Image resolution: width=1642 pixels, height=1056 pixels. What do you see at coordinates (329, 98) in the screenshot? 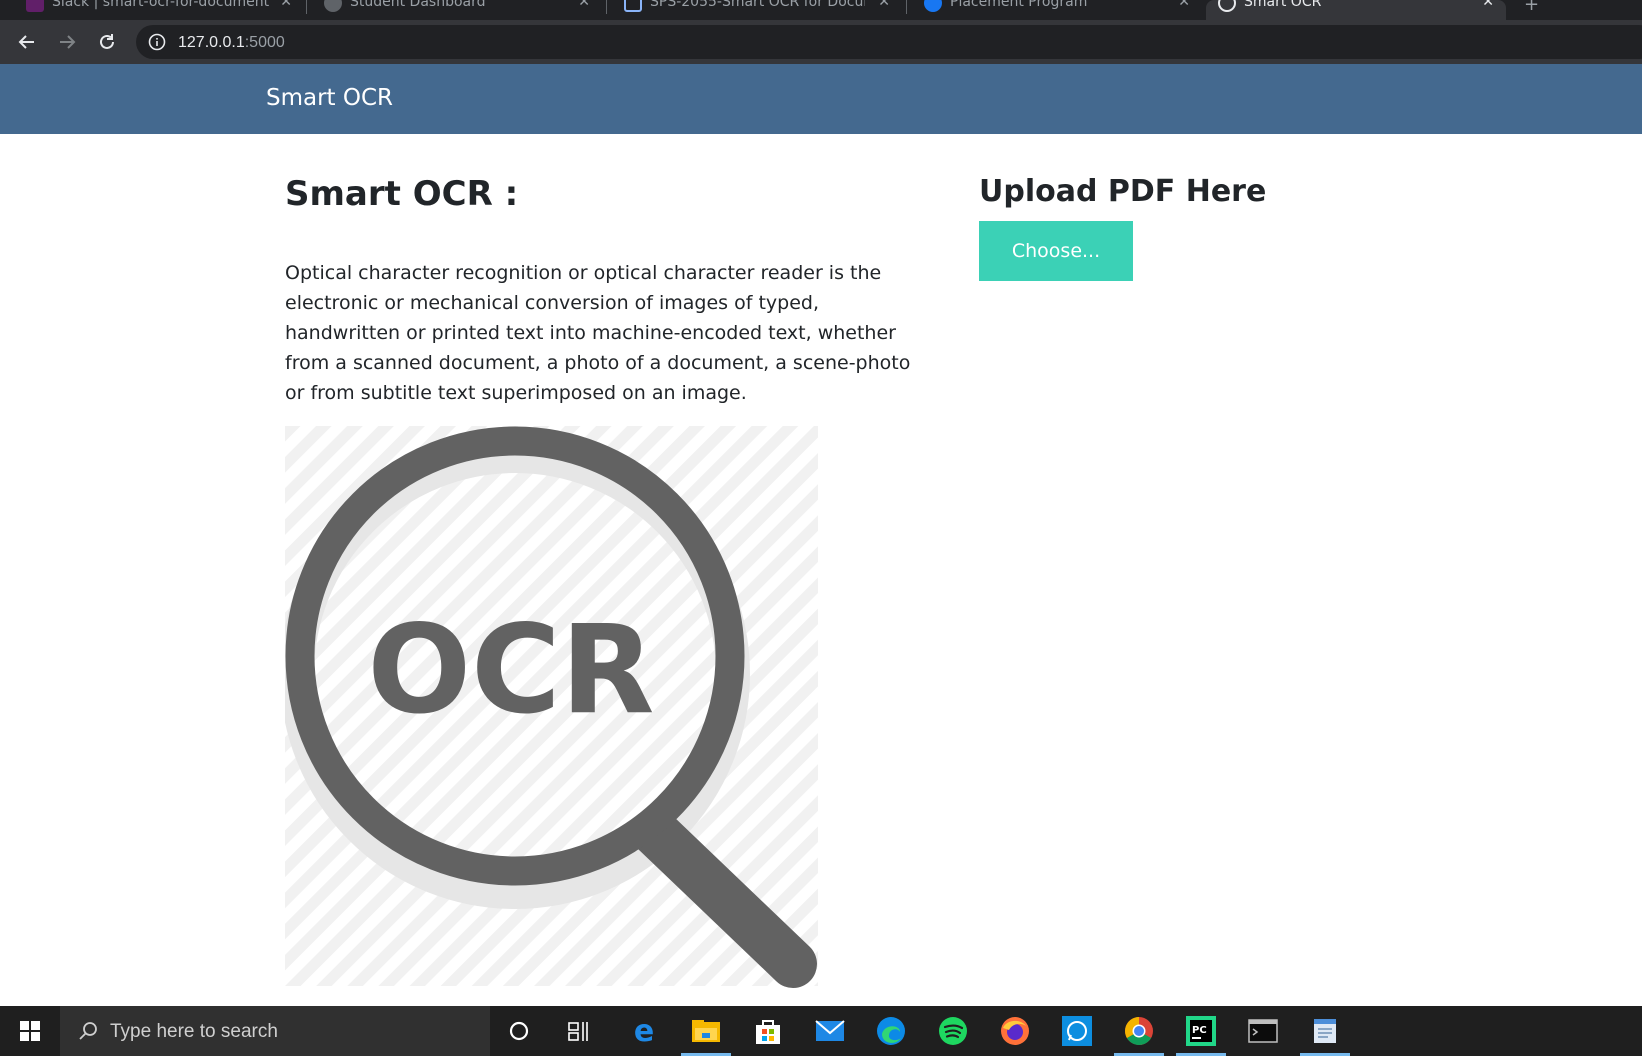
I see `navbar-brand: Smart OCR` at bounding box center [329, 98].